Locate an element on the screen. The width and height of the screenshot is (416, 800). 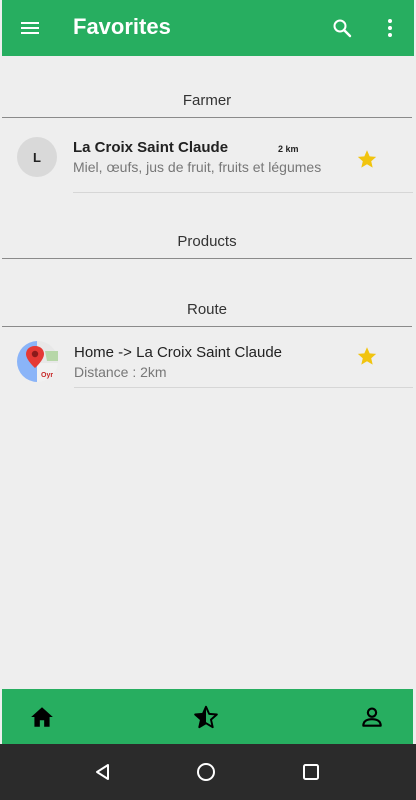
section-header-route: Route is located at coordinates (207, 309).